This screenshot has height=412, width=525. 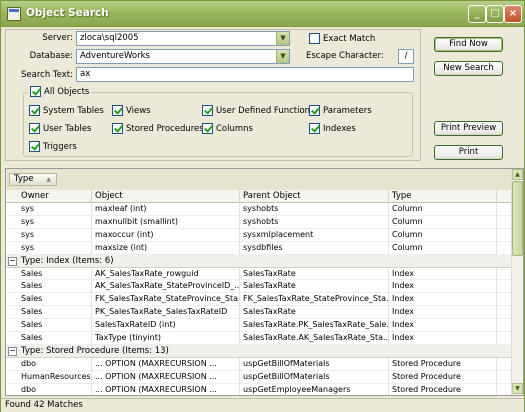 I want to click on close-button: ×, so click(x=513, y=14).